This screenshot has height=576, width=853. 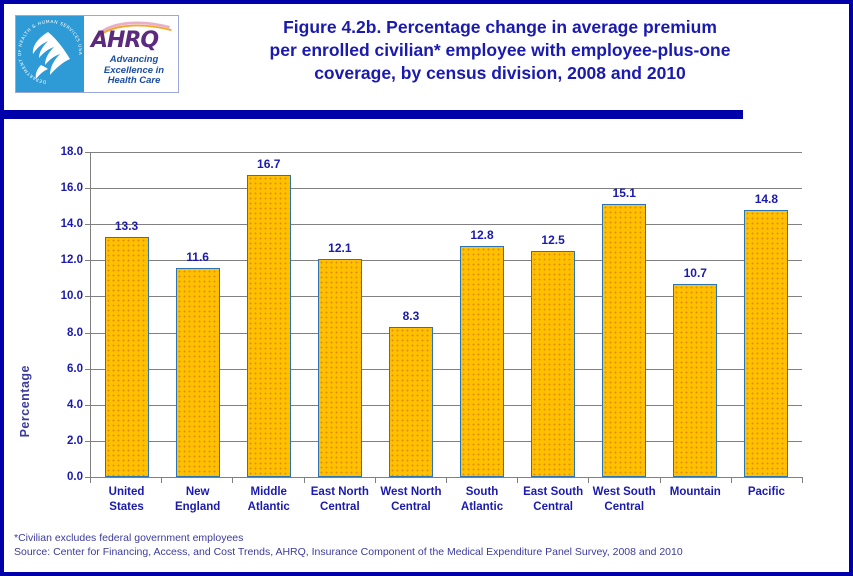 What do you see at coordinates (75, 404) in the screenshot?
I see `y-tick-label: 4.0` at bounding box center [75, 404].